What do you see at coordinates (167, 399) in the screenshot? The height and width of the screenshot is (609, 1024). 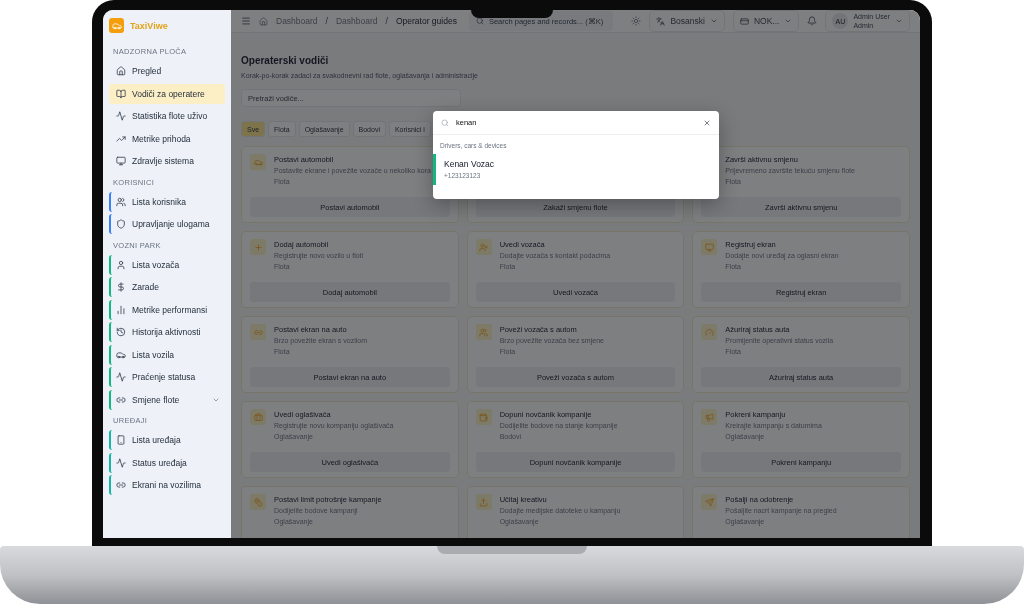 I see `sidebar-item: Smjene flote` at bounding box center [167, 399].